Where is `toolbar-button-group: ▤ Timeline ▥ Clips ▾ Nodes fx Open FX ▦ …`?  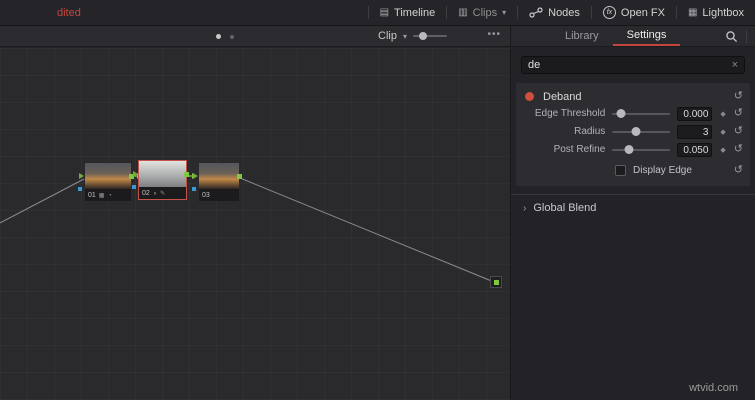
toolbar-button-group: ▤ Timeline ▥ Clips ▾ Nodes fx Open FX ▦ … is located at coordinates (561, 12).